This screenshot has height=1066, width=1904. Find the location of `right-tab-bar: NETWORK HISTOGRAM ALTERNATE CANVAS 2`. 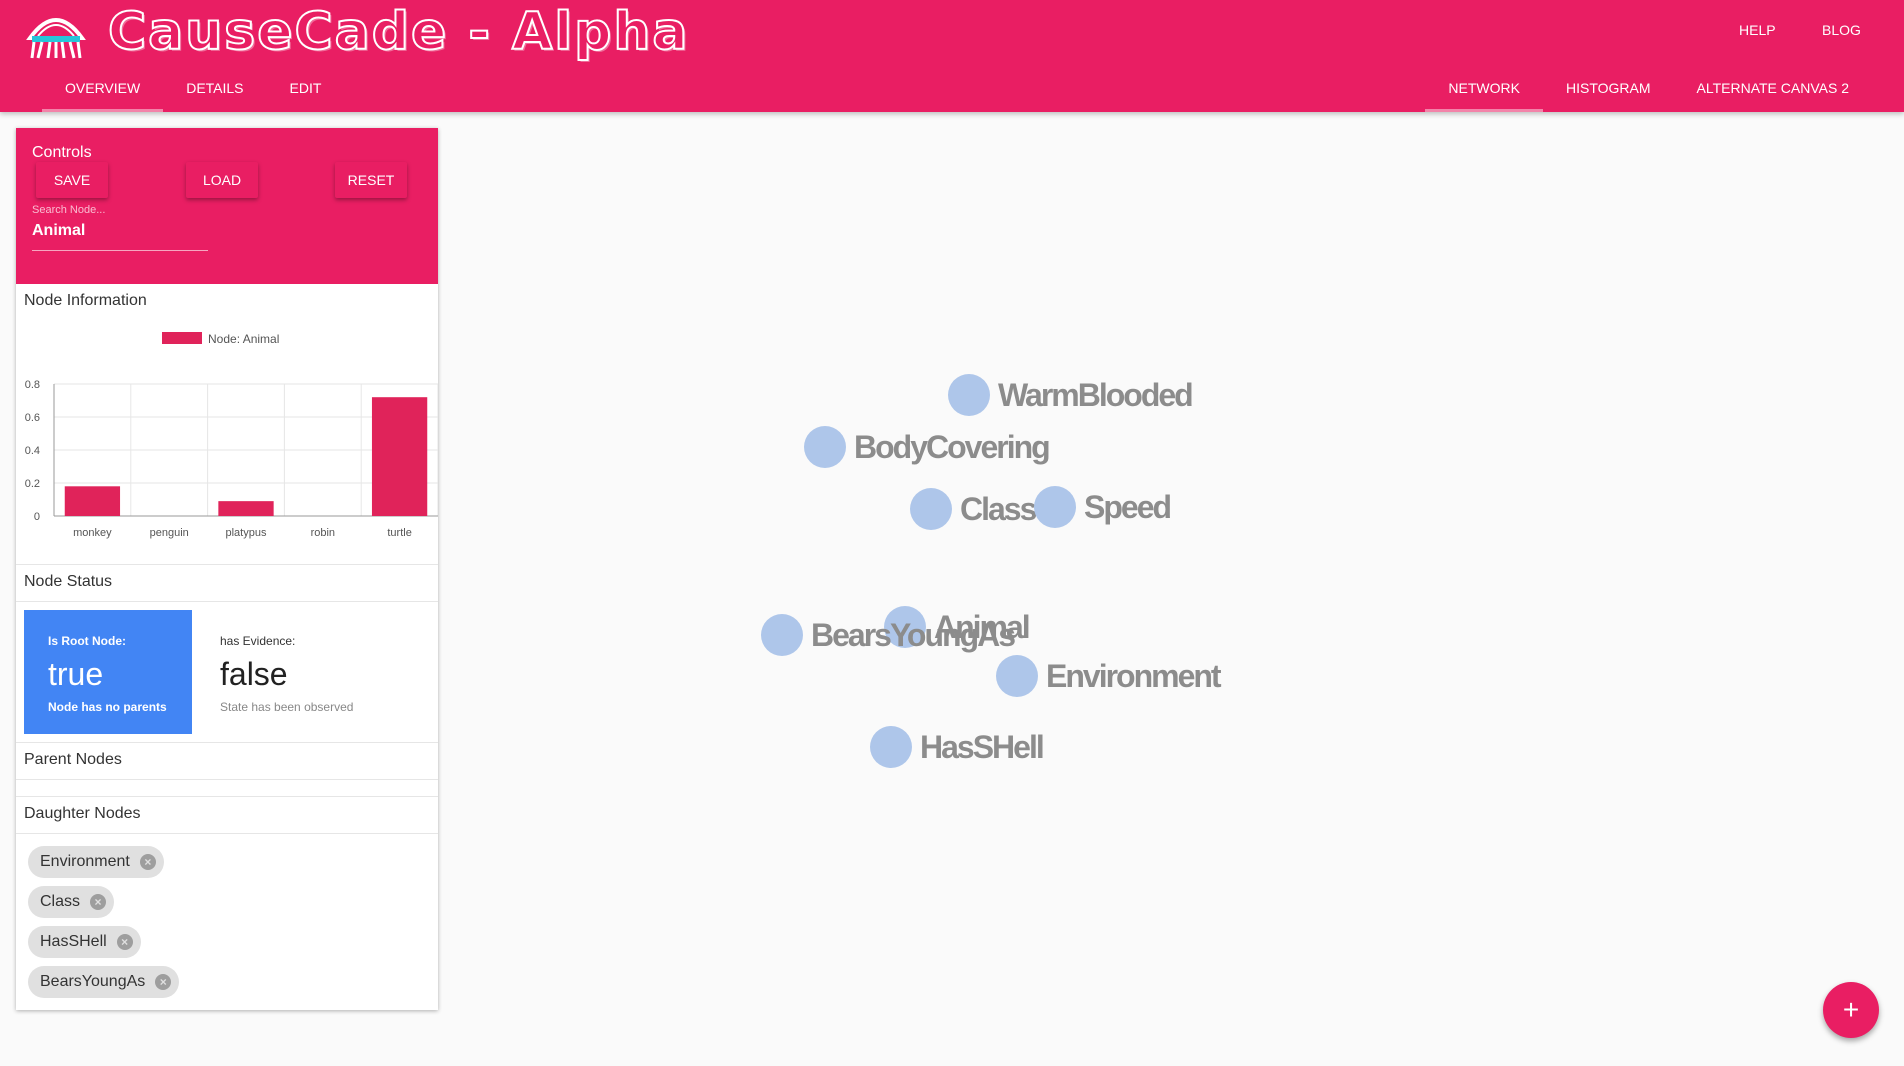

right-tab-bar: NETWORK HISTOGRAM ALTERNATE CANVAS 2 is located at coordinates (1648, 89).